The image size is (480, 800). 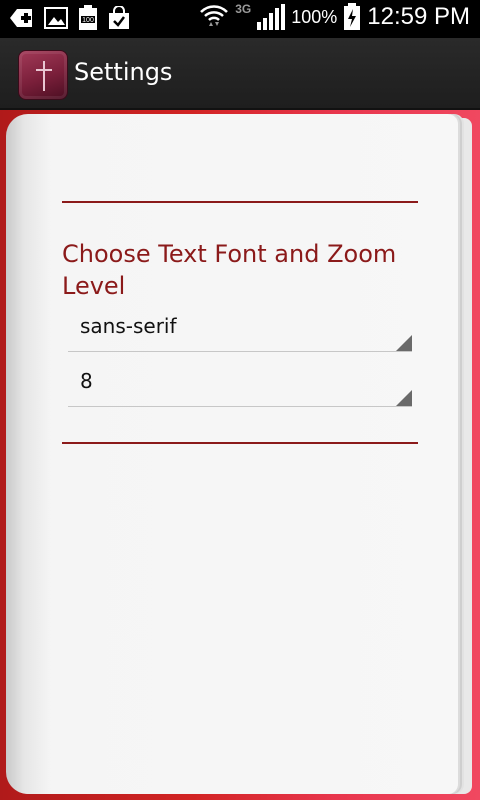 What do you see at coordinates (214, 17) in the screenshot?
I see `wifi-icon` at bounding box center [214, 17].